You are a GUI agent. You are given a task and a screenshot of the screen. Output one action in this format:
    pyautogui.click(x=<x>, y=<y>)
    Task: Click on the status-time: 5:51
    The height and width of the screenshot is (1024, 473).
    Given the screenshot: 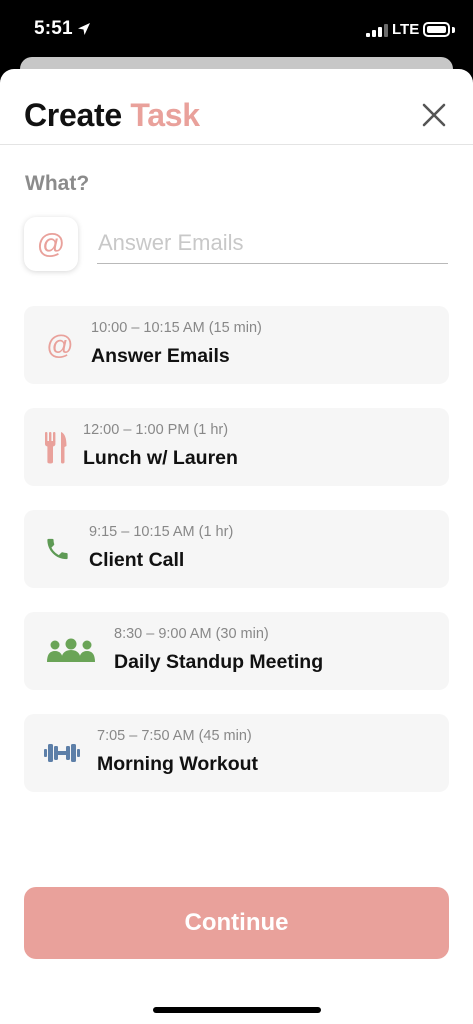 What is the action you would take?
    pyautogui.click(x=53, y=28)
    